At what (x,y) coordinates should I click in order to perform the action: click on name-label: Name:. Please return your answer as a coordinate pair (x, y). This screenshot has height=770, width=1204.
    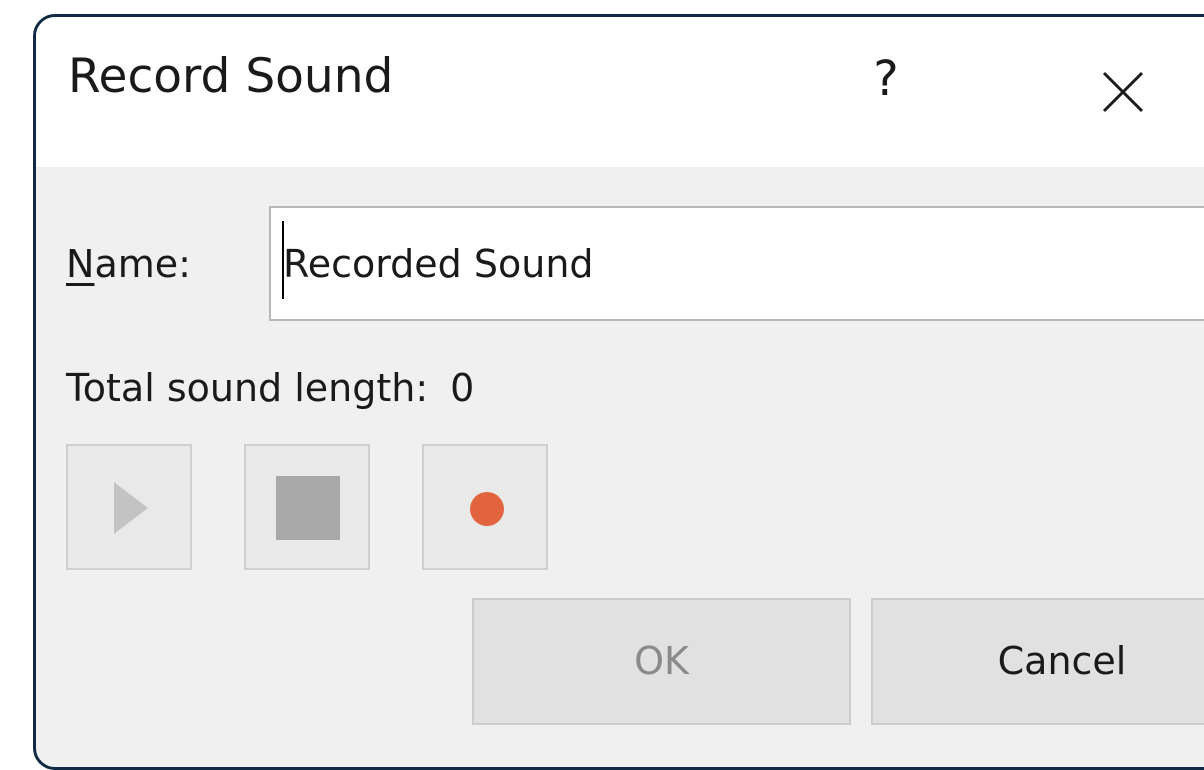
    Looking at the image, I should click on (128, 264).